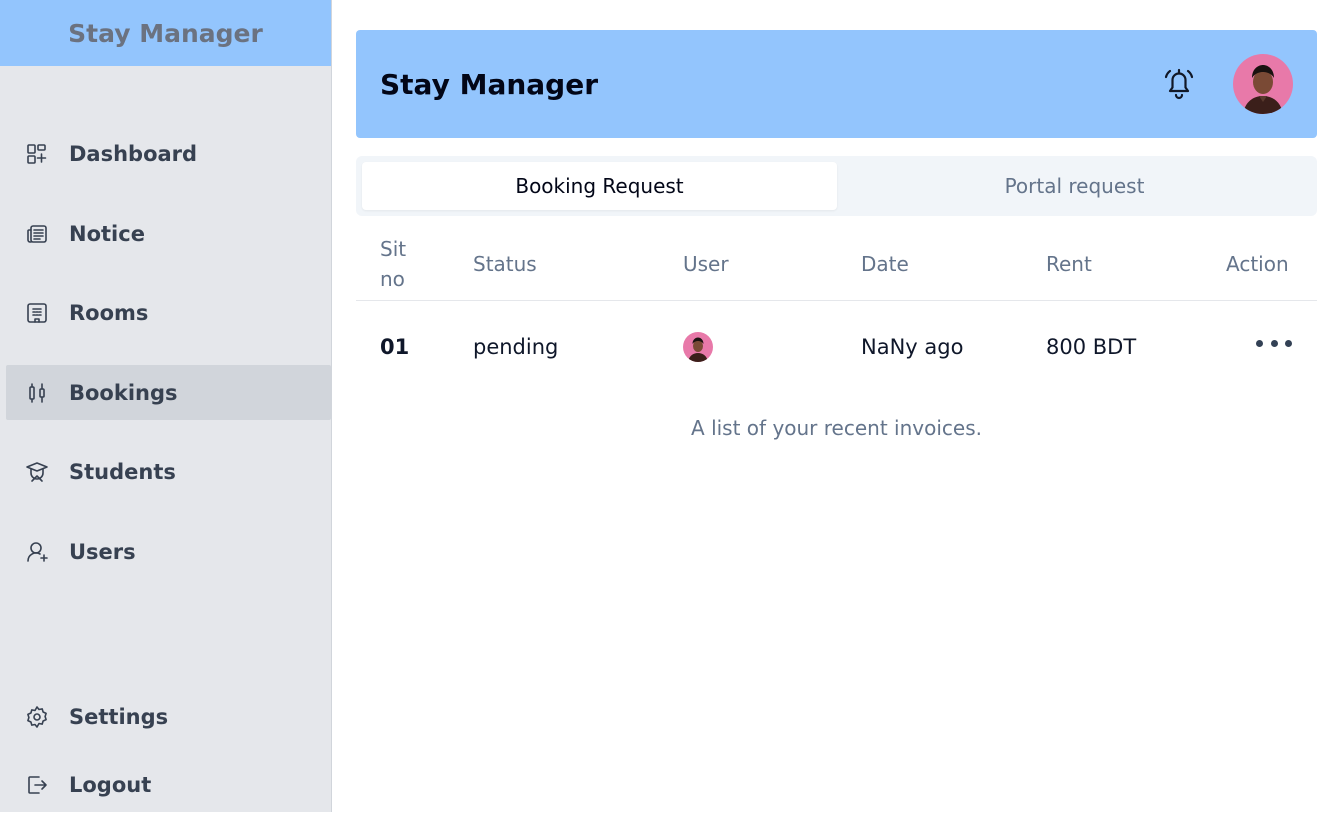 This screenshot has height=835, width=1341. I want to click on sidebar-item-label: Rooms, so click(109, 312).